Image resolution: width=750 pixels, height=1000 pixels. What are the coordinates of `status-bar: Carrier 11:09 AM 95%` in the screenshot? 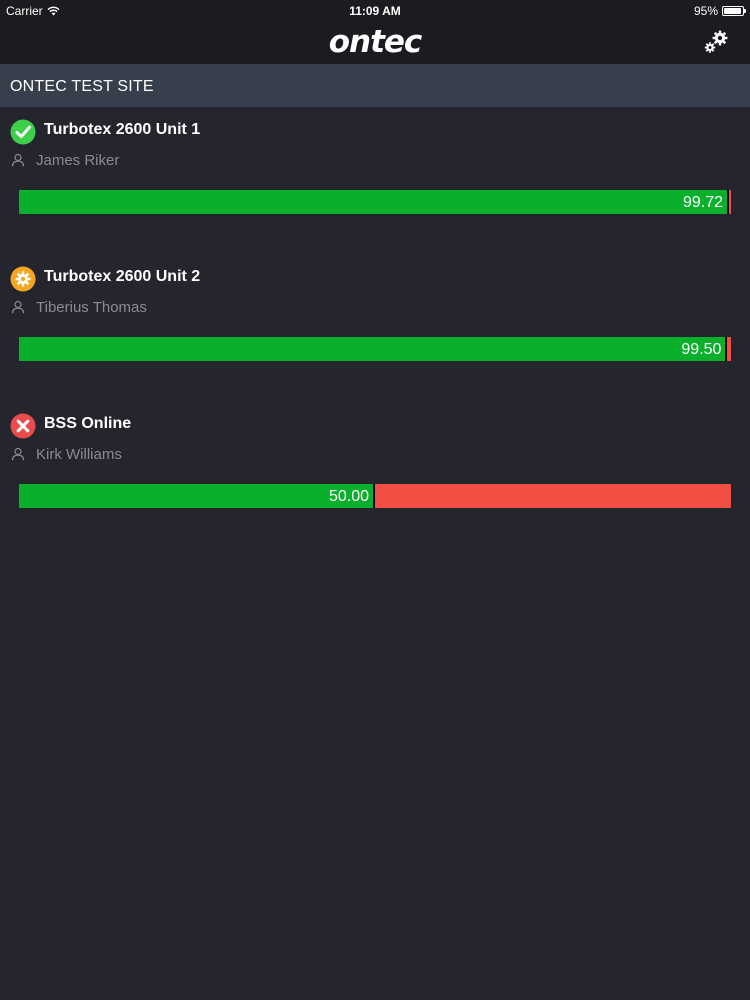 It's located at (375, 11).